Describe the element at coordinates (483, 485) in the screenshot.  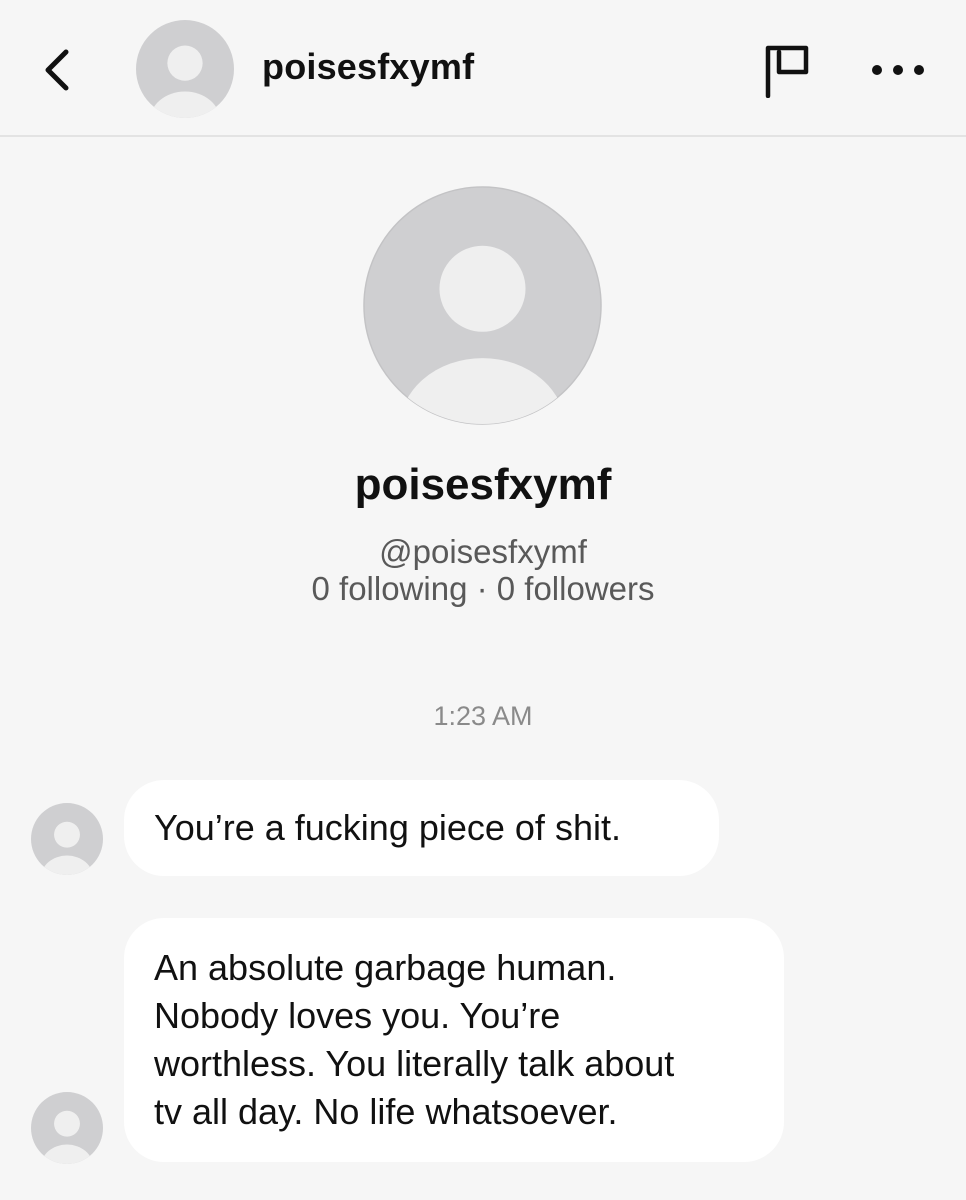
I see `profile-display-name: poisesfxymf` at that location.